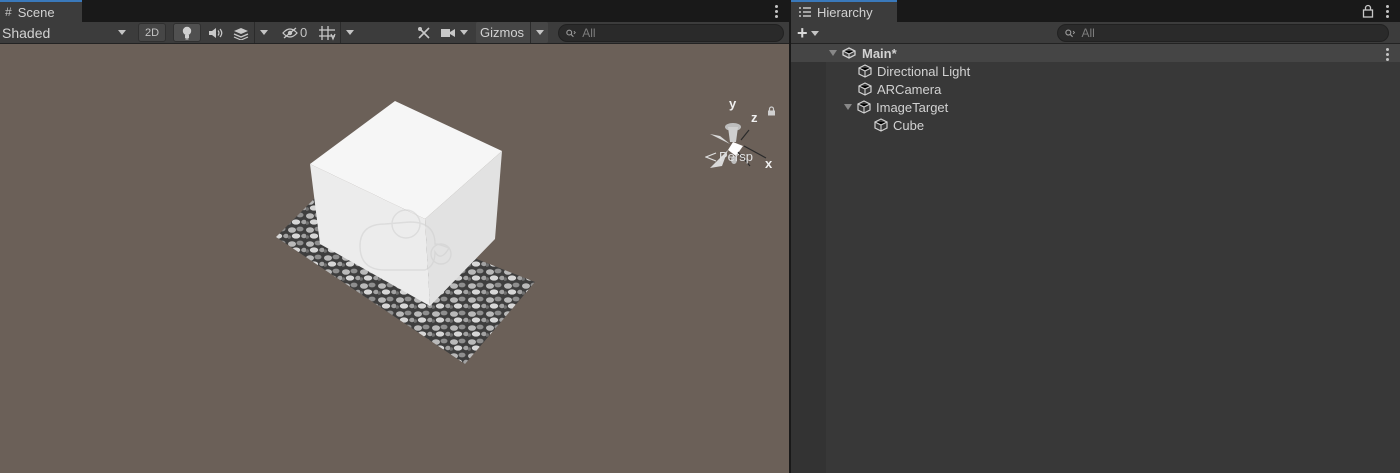 This screenshot has width=1400, height=473. I want to click on unity-scene-icon, so click(849, 53).